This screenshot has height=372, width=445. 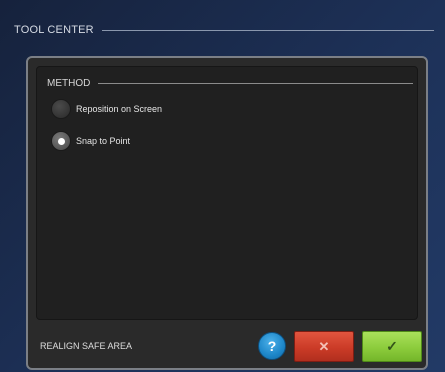 What do you see at coordinates (69, 83) in the screenshot?
I see `method-title: METHOD` at bounding box center [69, 83].